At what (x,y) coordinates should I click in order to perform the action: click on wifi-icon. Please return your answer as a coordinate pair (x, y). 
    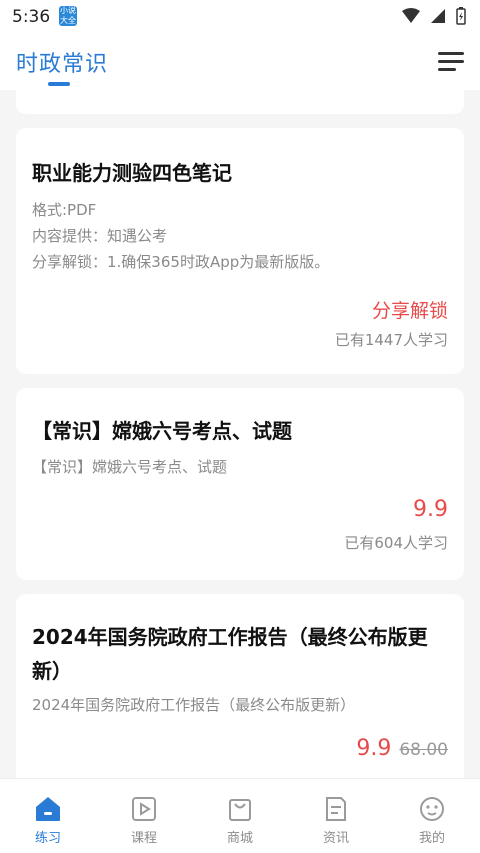
    Looking at the image, I should click on (411, 15).